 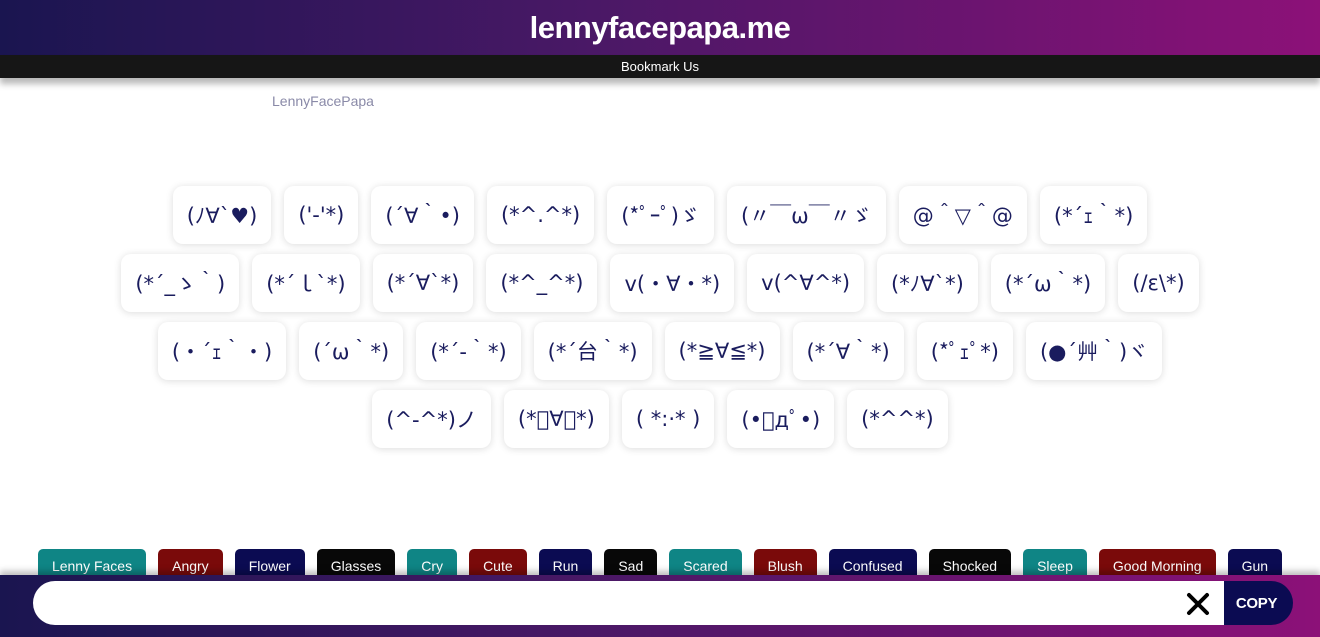 What do you see at coordinates (556, 419) in the screenshot?
I see `face-button: (*ﾟ∀ﾟ*)` at bounding box center [556, 419].